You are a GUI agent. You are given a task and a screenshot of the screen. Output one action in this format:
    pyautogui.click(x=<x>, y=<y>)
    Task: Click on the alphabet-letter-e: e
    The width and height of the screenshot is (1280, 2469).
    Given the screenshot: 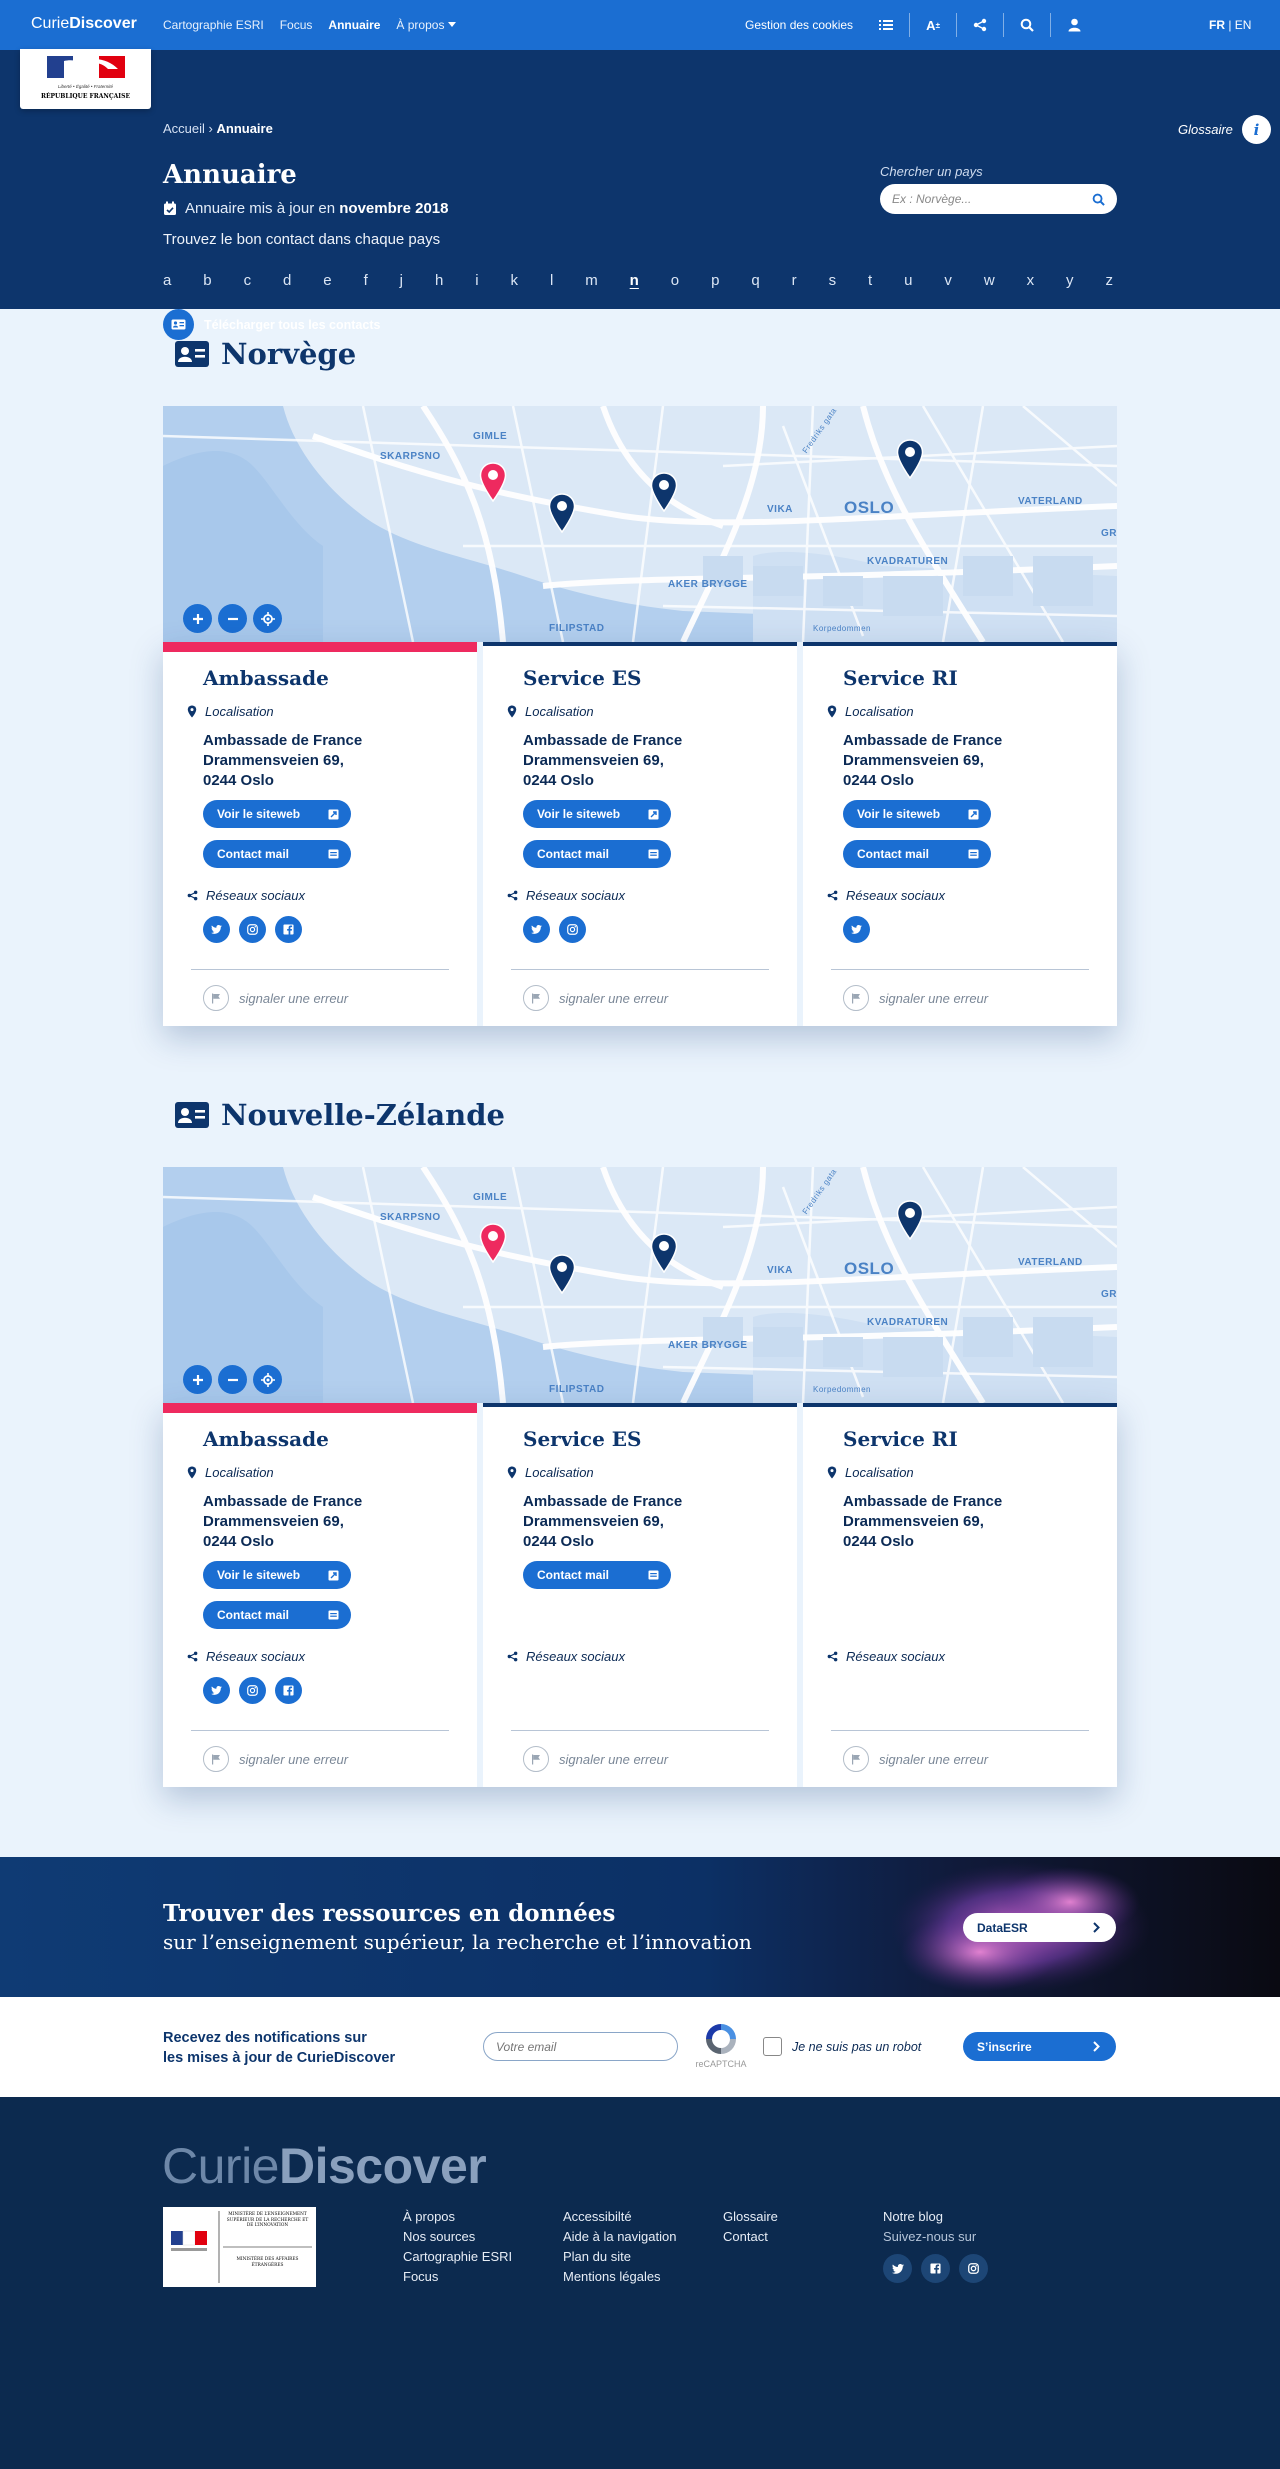 What is the action you would take?
    pyautogui.click(x=327, y=280)
    